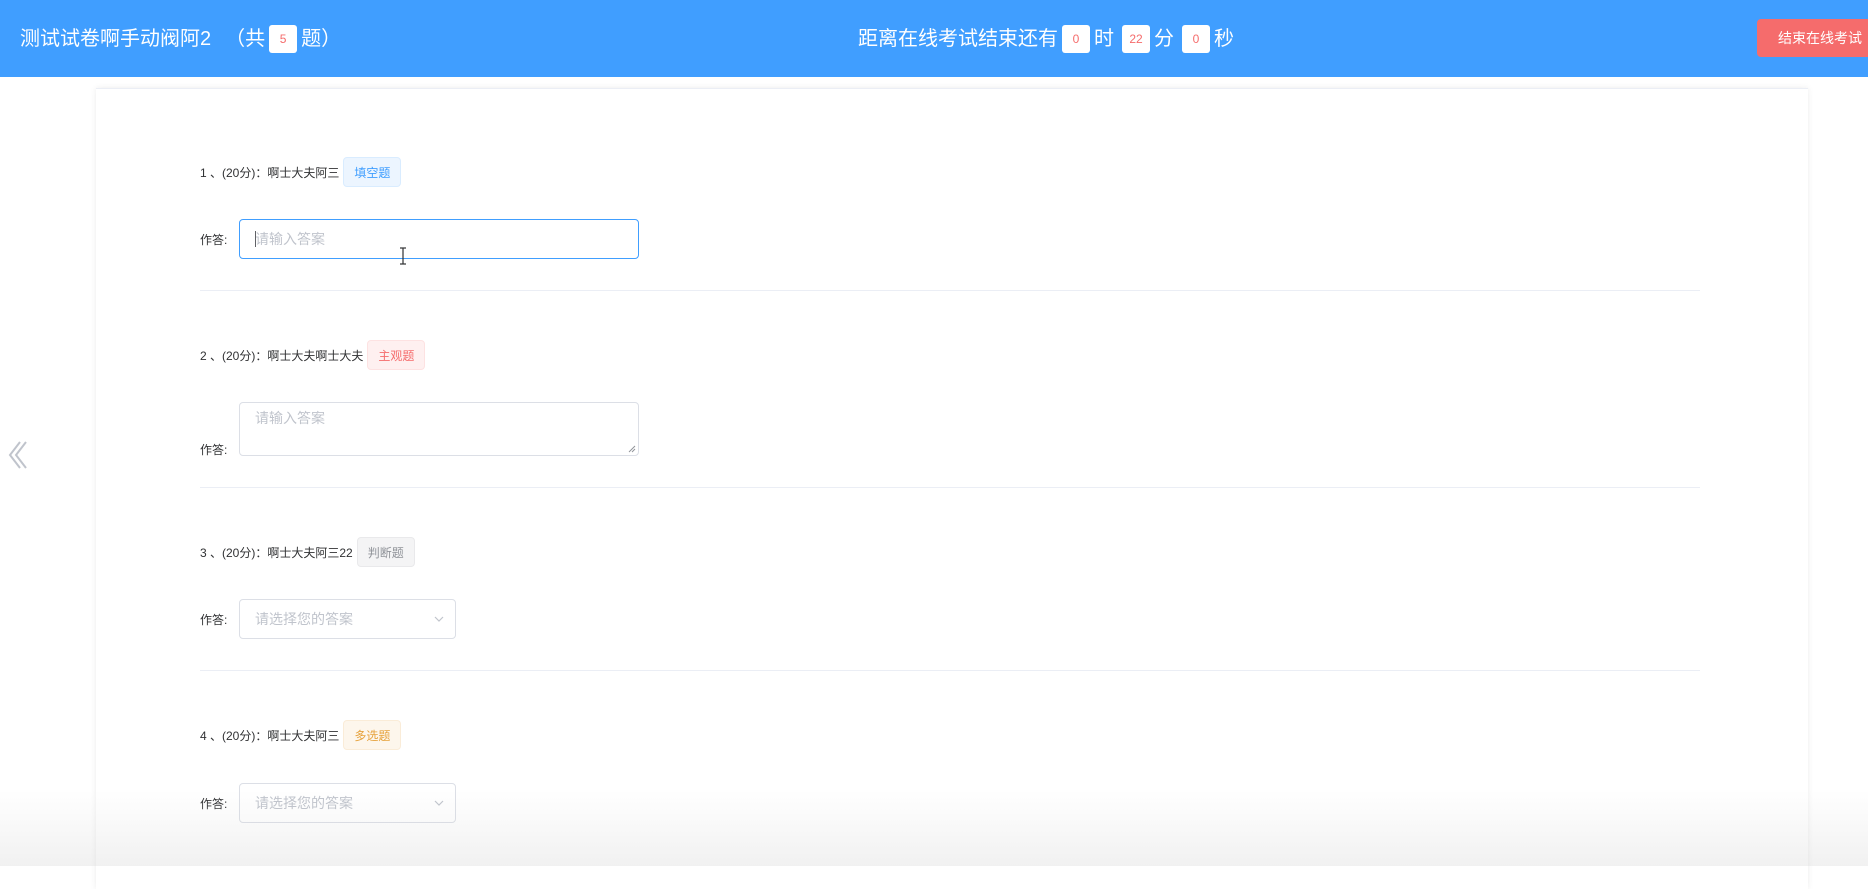 The width and height of the screenshot is (1868, 889). I want to click on answer-input-placeholder: 请输入答案, so click(290, 239).